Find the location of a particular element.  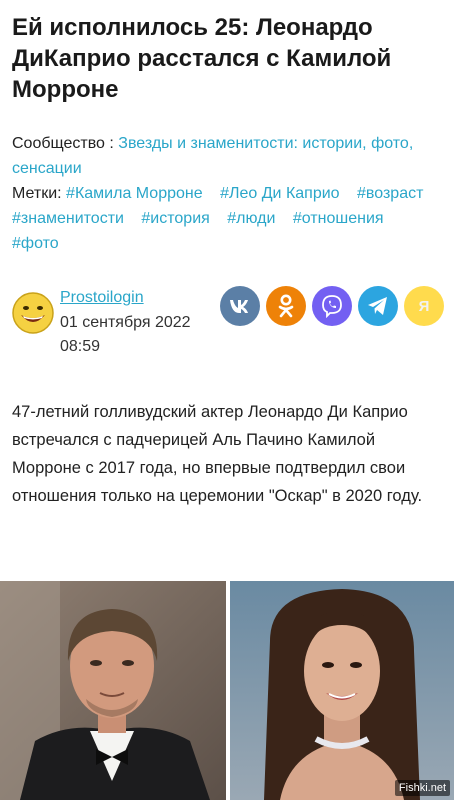

tag-link: #фото is located at coordinates (35, 243).